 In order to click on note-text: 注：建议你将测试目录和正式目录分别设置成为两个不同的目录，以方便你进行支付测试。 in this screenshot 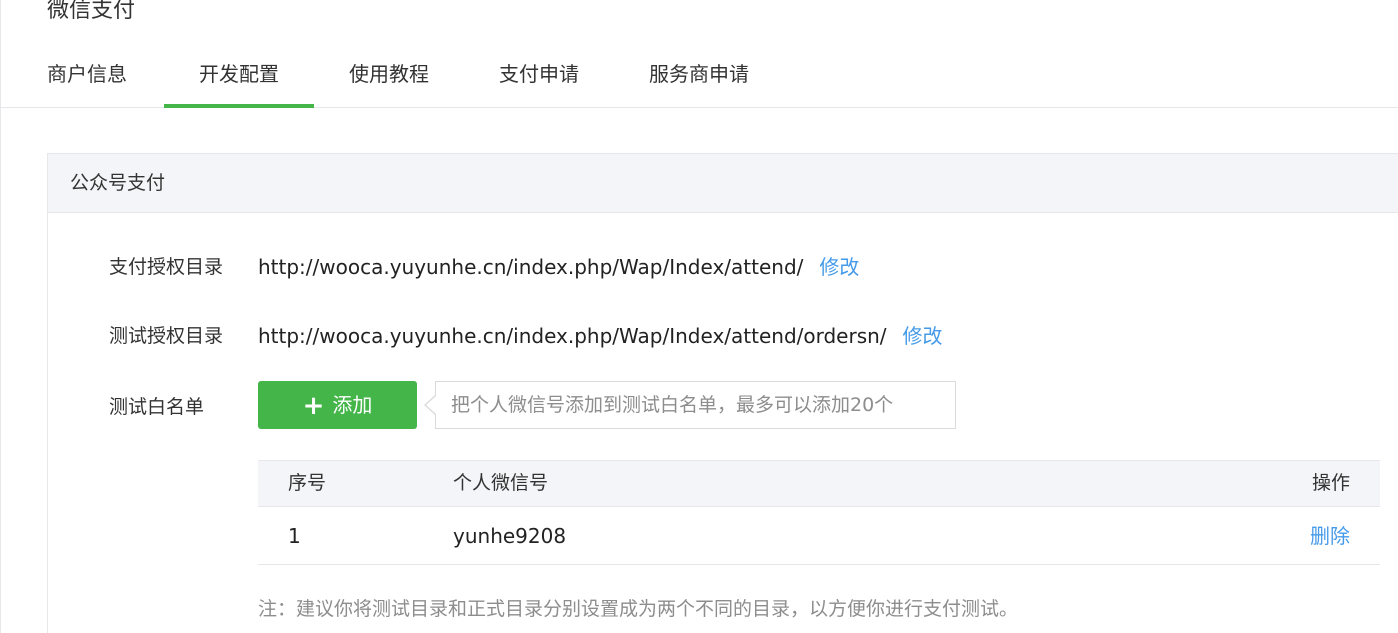, I will do `click(638, 609)`.